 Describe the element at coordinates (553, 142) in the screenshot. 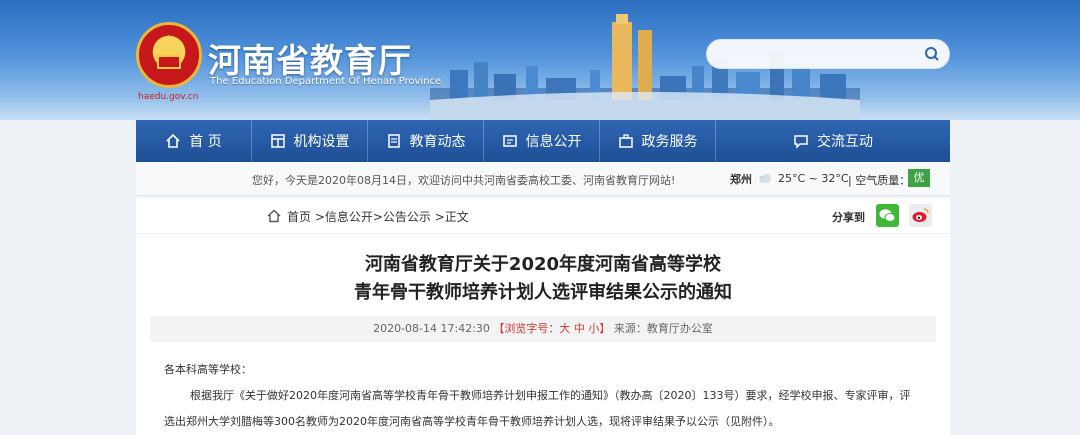

I see `nav-label: 信息公开` at that location.